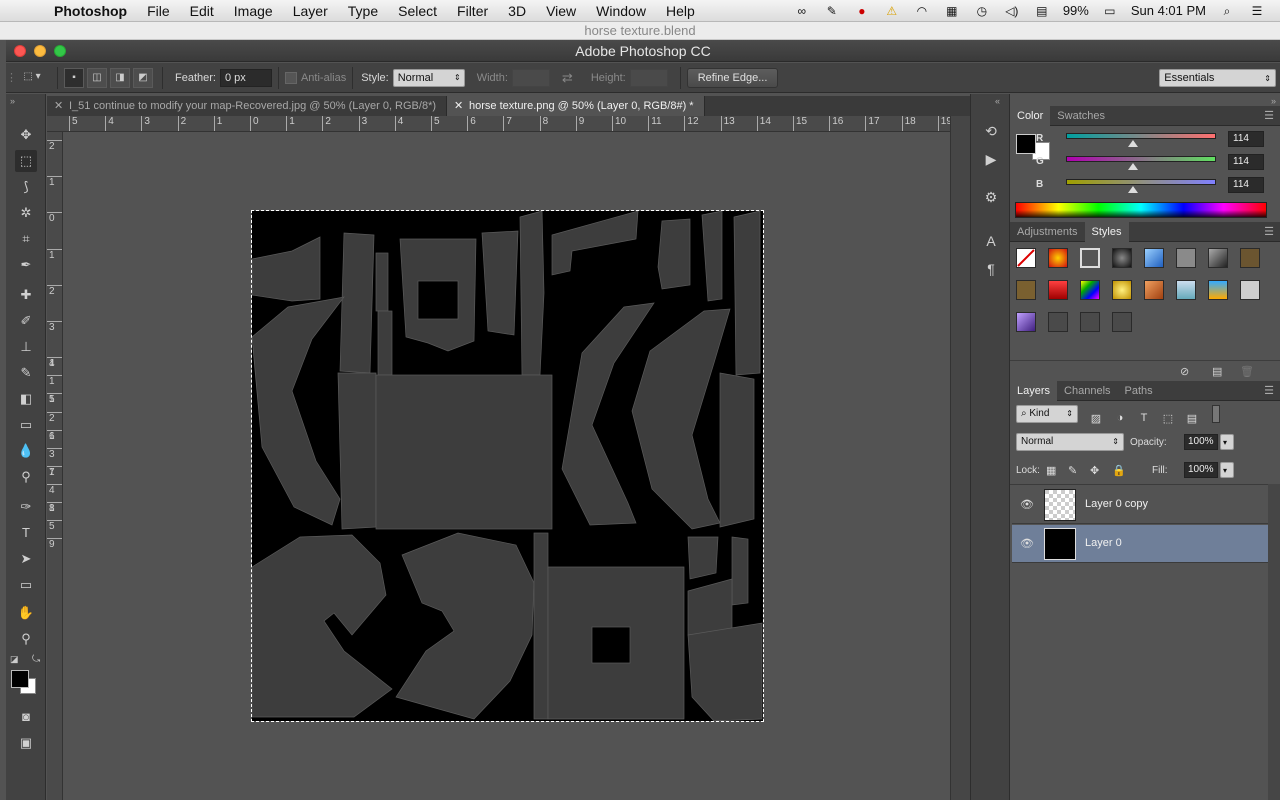 This screenshot has width=1280, height=800. Describe the element at coordinates (253, 11) in the screenshot. I see `menu-image: Image` at that location.